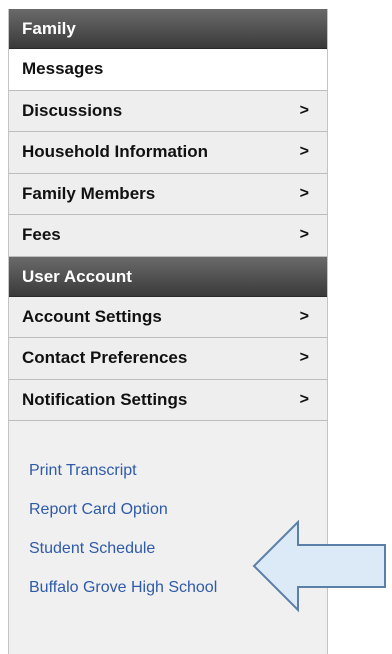 This screenshot has width=392, height=654. I want to click on nav-item-messages: Messages, so click(168, 70).